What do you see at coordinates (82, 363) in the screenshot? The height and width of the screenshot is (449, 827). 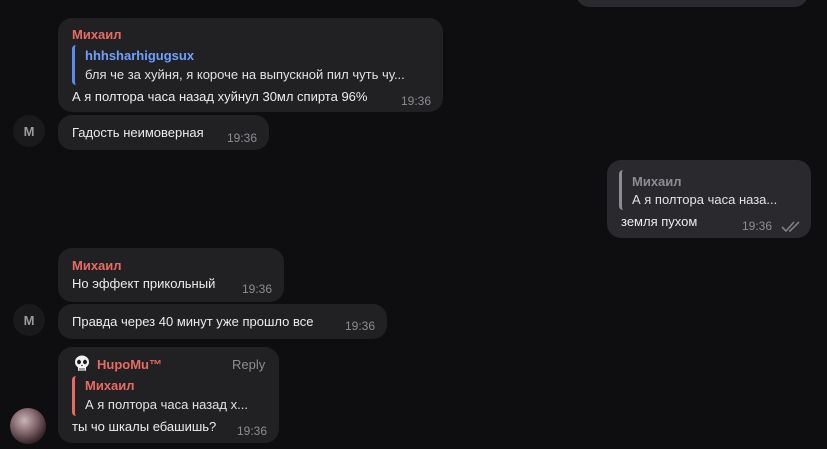 I see `skull-icon` at bounding box center [82, 363].